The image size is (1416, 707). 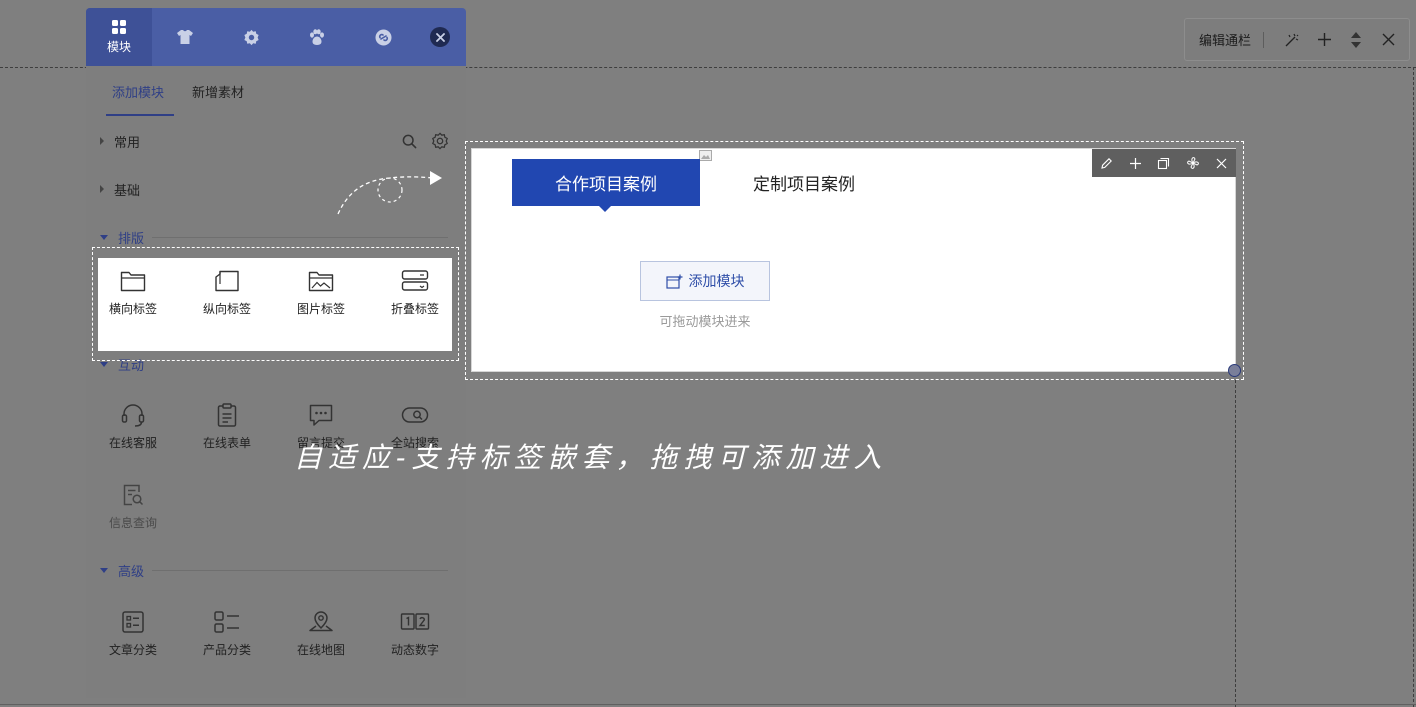 I want to click on category-divider, so click(x=300, y=237).